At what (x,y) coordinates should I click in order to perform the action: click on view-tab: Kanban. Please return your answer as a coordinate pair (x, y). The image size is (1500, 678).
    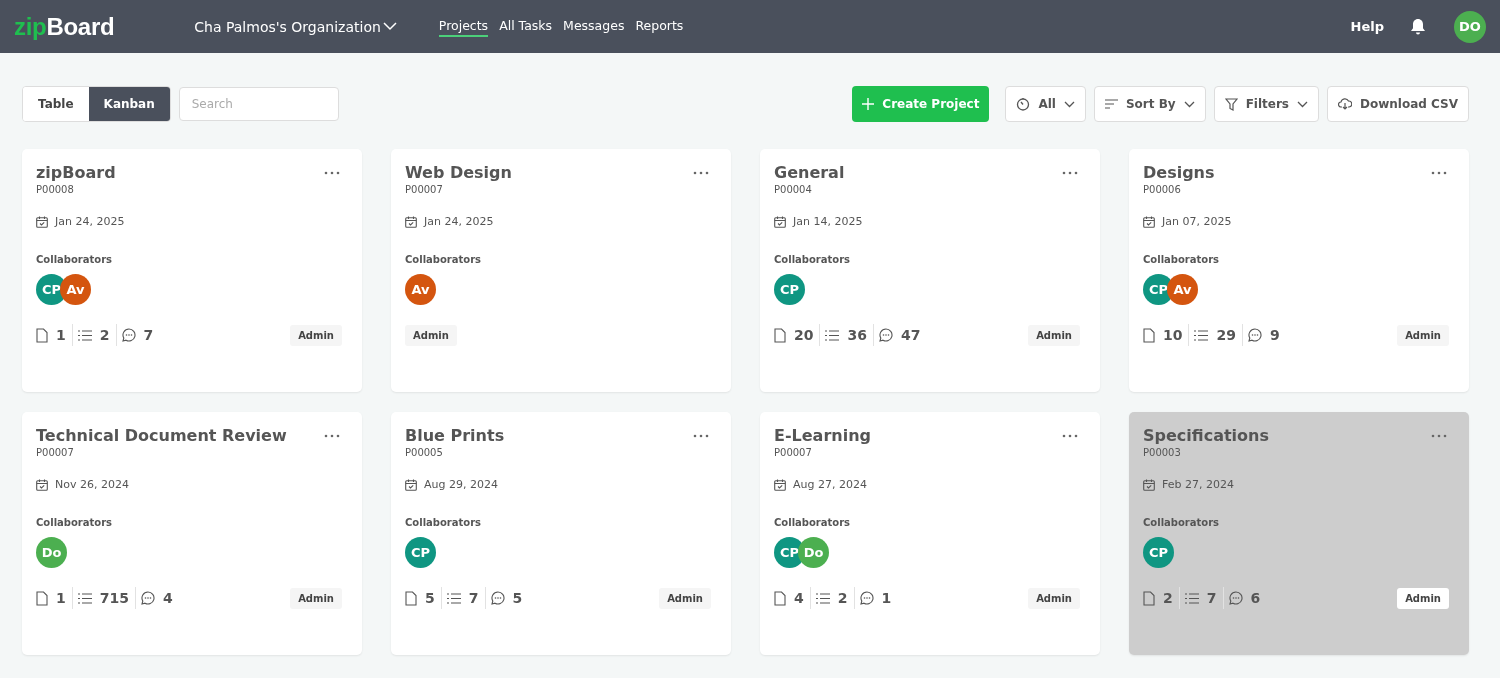
    Looking at the image, I should click on (129, 104).